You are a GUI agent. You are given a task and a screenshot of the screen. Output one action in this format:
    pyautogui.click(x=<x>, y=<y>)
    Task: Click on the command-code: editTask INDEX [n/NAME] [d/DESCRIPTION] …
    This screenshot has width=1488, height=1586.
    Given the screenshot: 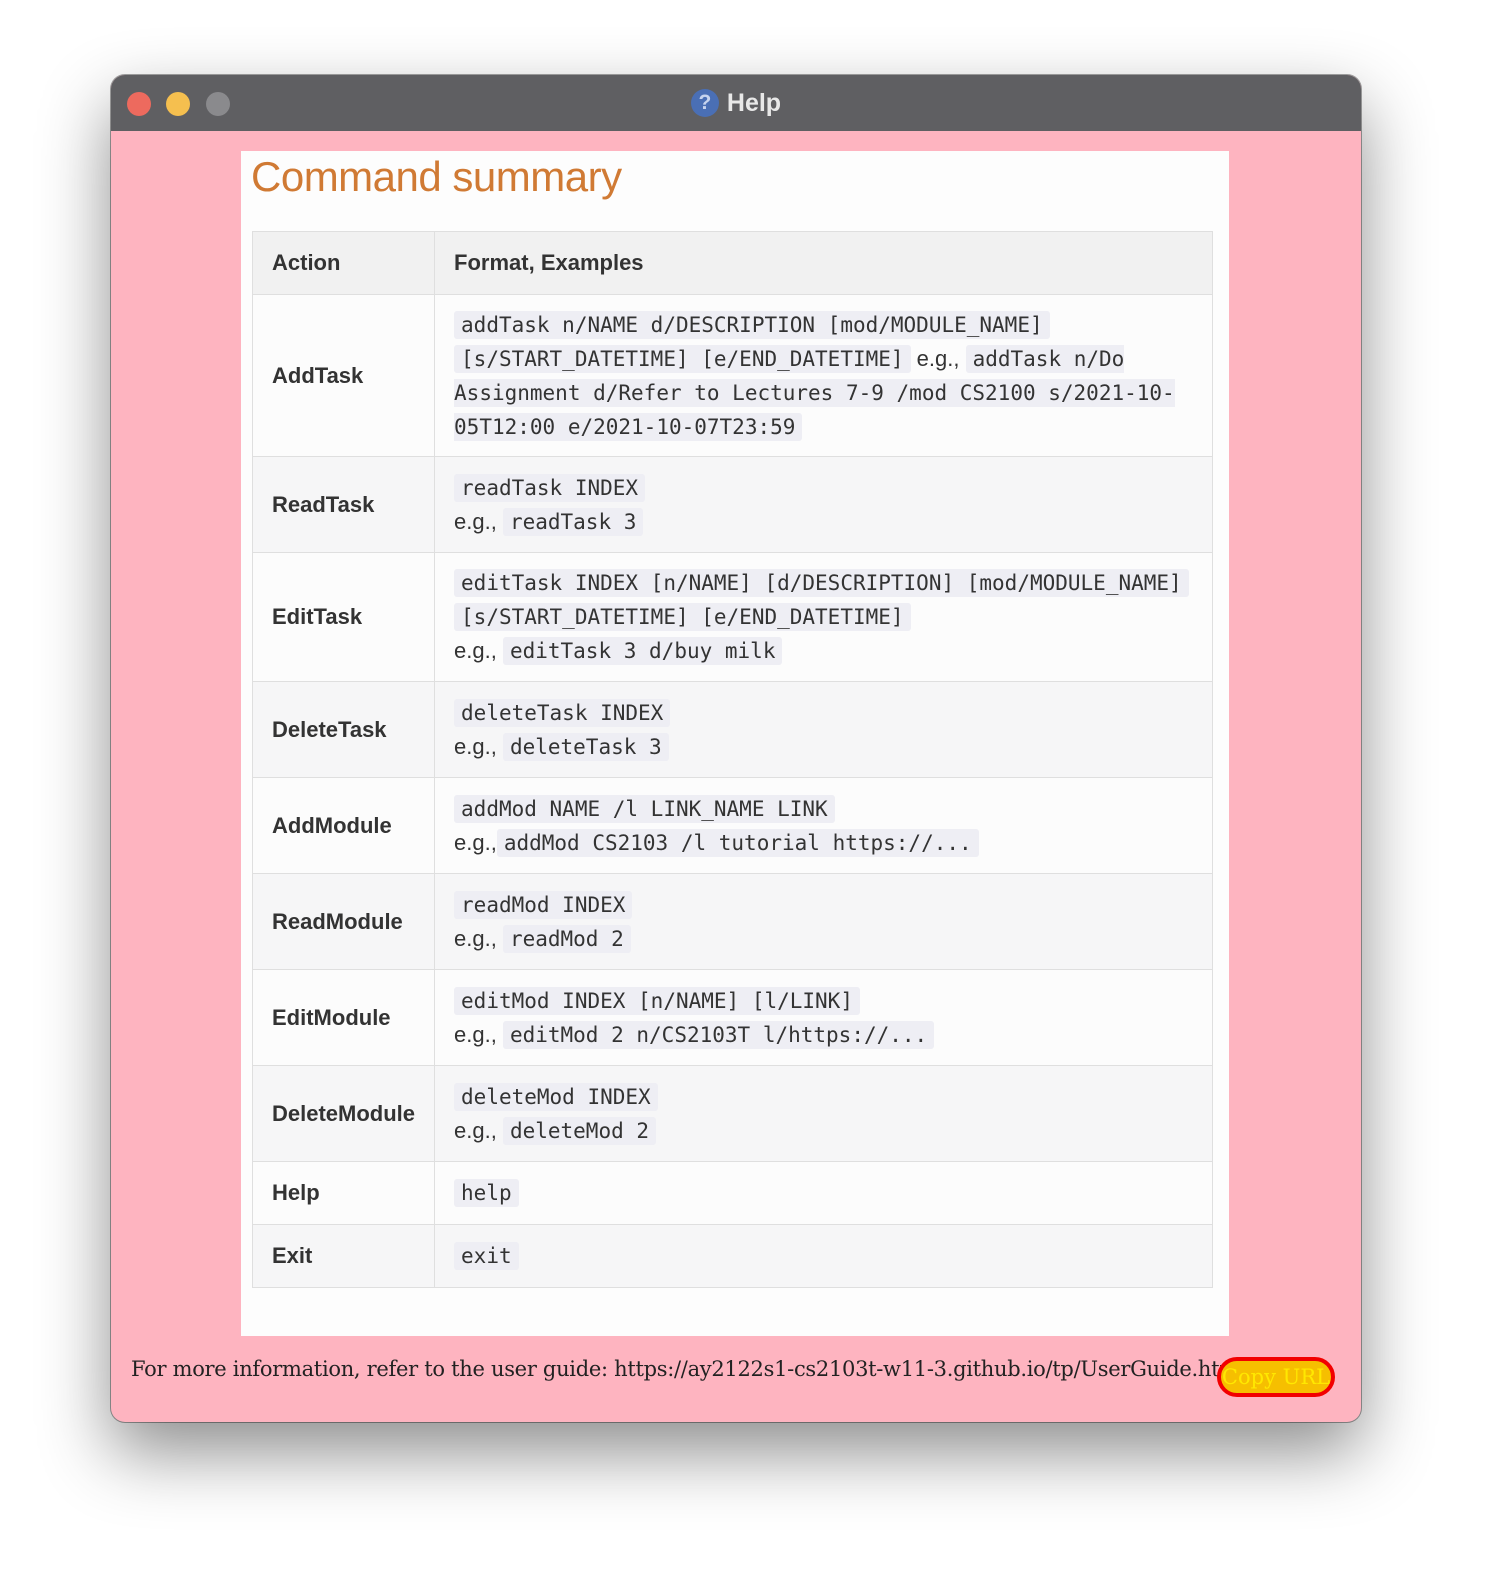 What is the action you would take?
    pyautogui.click(x=821, y=583)
    